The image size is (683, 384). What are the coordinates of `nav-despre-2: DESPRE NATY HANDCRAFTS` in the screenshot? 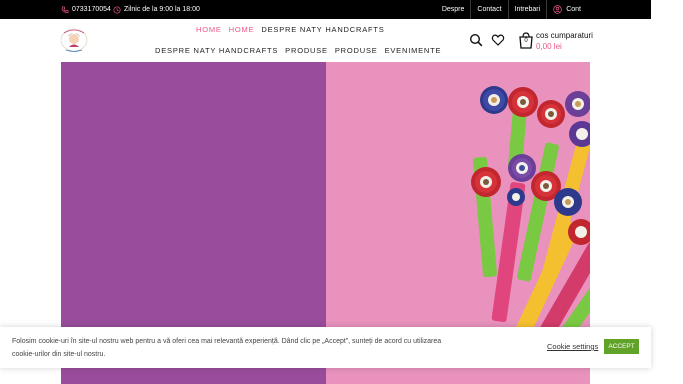 It's located at (216, 50).